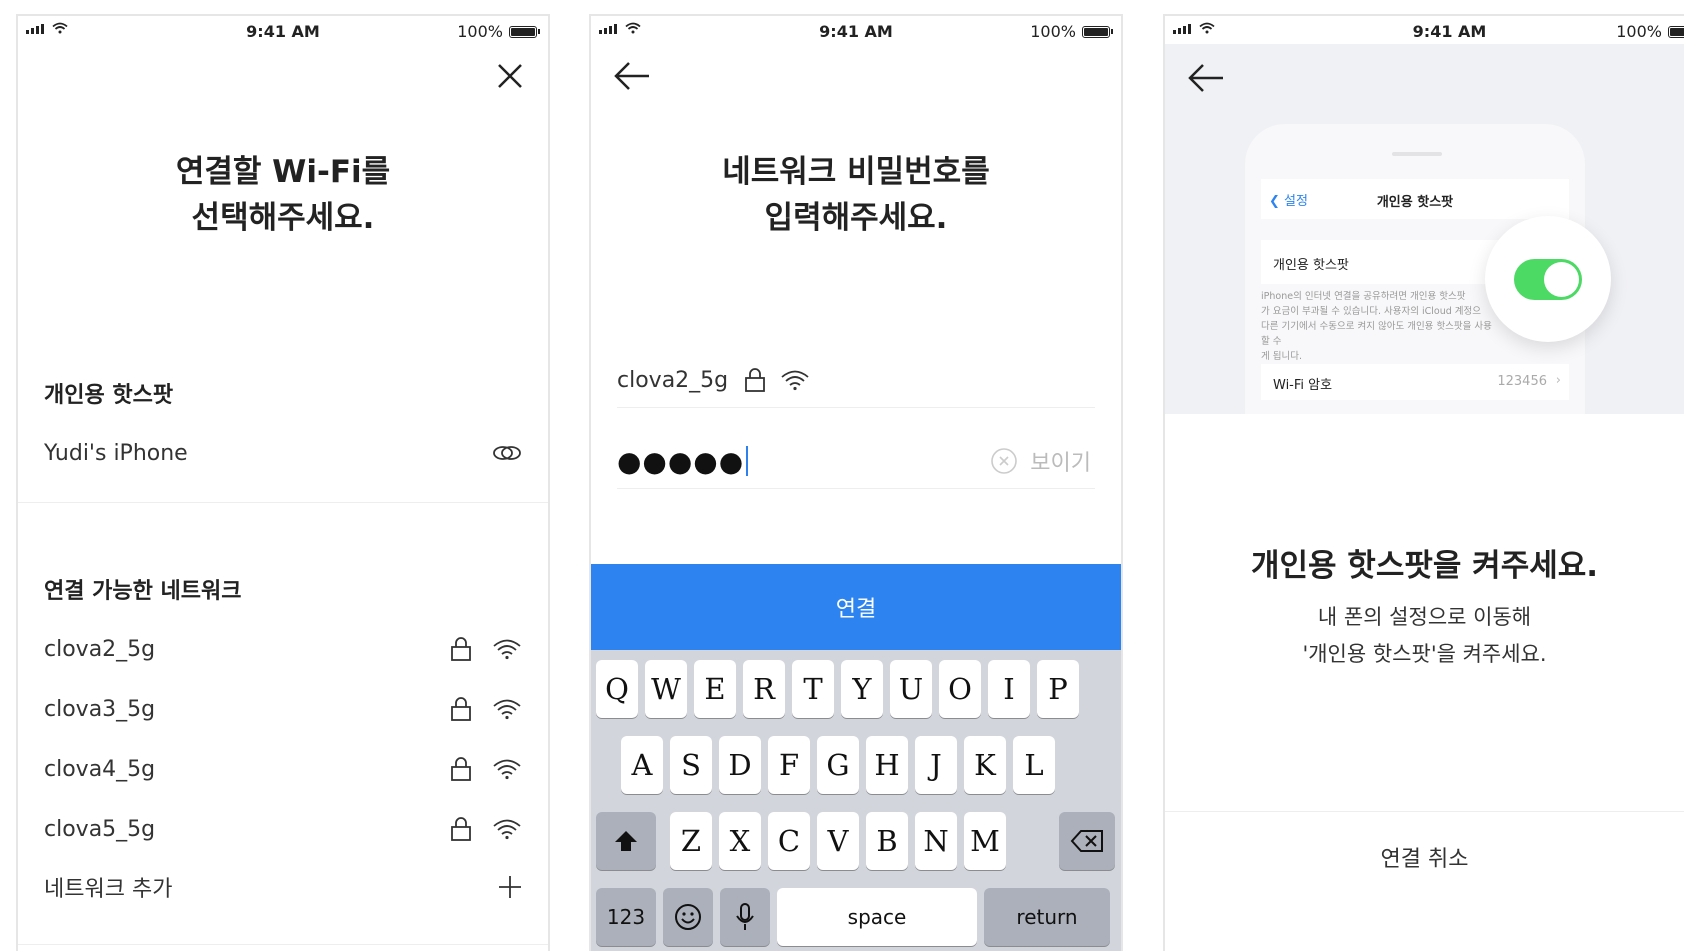 This screenshot has width=1684, height=951. Describe the element at coordinates (691, 841) in the screenshot. I see `key-z: Z` at that location.